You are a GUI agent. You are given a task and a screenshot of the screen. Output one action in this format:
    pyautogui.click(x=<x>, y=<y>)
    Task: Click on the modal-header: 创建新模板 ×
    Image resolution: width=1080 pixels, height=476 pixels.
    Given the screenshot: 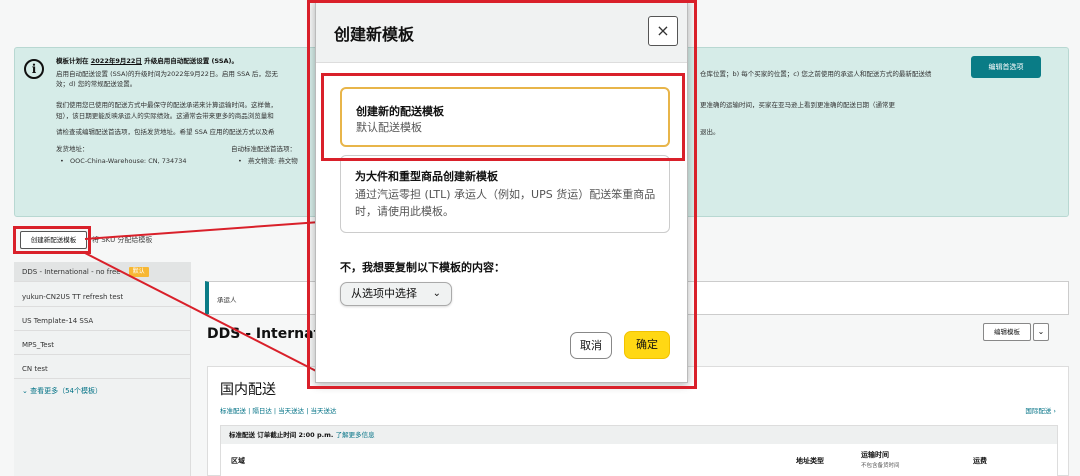 What is the action you would take?
    pyautogui.click(x=501, y=32)
    